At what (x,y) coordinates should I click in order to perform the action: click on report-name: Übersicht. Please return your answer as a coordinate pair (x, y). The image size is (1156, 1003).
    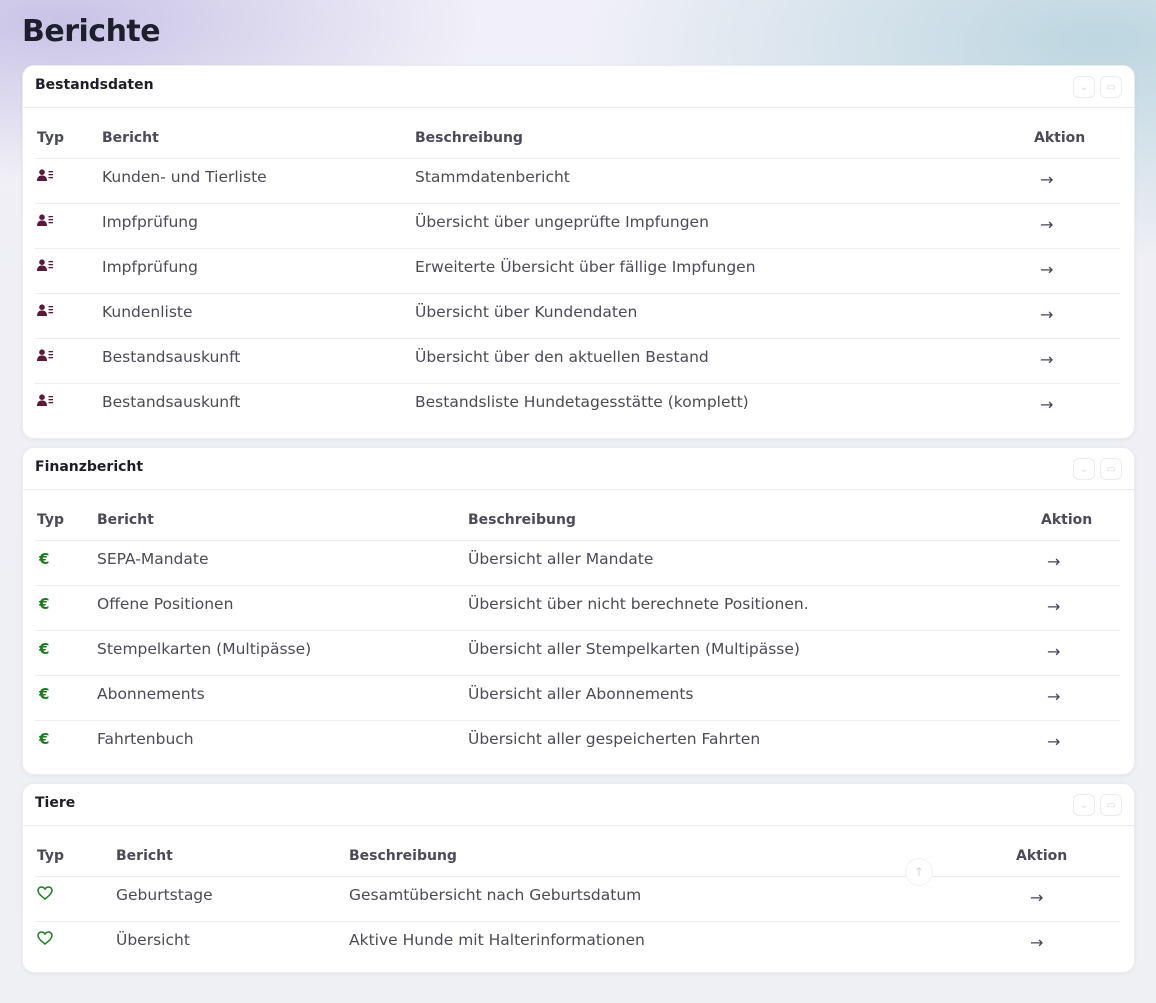
    Looking at the image, I should click on (153, 940).